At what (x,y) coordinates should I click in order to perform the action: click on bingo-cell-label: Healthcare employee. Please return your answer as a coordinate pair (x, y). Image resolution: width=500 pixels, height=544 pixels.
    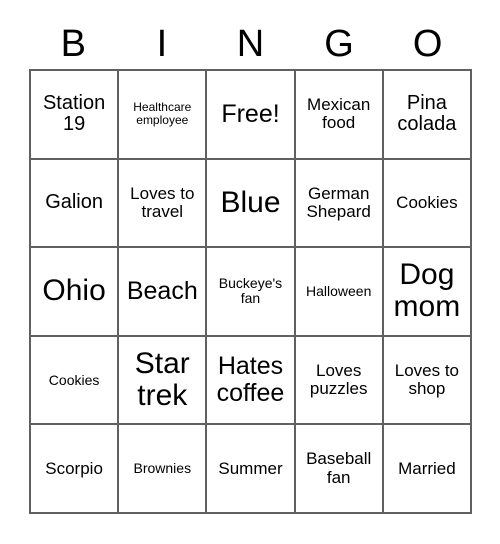
    Looking at the image, I should click on (162, 114).